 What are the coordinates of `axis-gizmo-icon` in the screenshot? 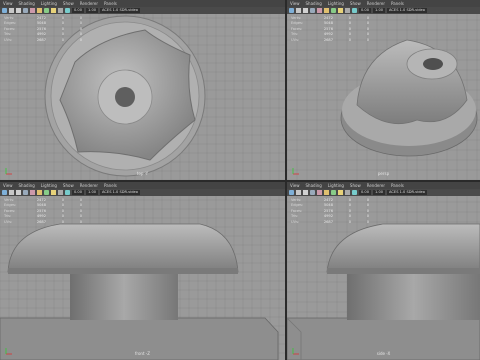 It's located at (295, 171).